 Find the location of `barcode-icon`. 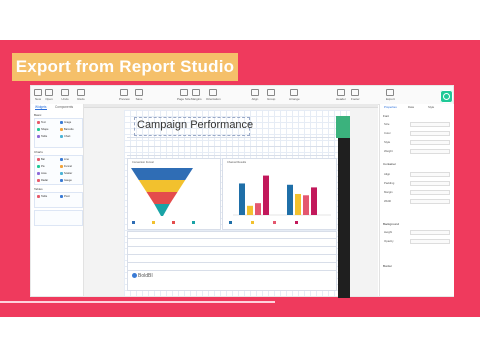

barcode-icon is located at coordinates (61, 129).